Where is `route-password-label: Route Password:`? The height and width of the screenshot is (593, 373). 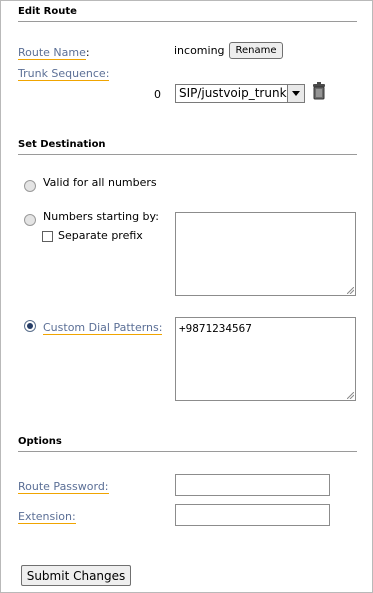 route-password-label: Route Password: is located at coordinates (63, 487).